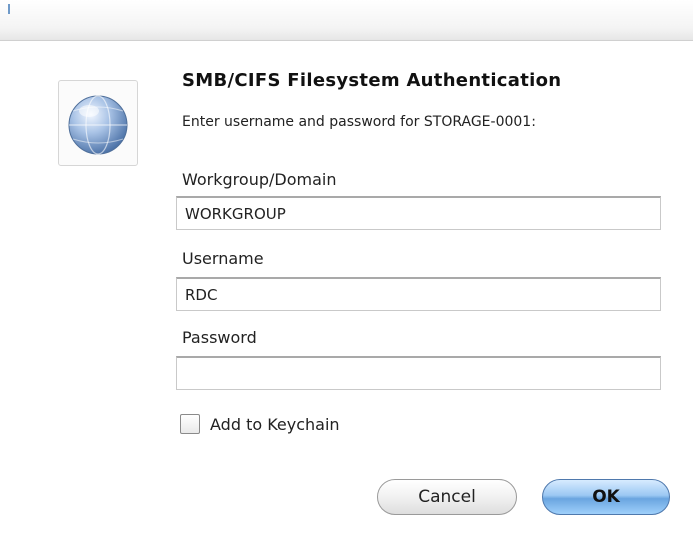 The width and height of the screenshot is (693, 541). What do you see at coordinates (447, 497) in the screenshot?
I see `cancel-button: Cancel` at bounding box center [447, 497].